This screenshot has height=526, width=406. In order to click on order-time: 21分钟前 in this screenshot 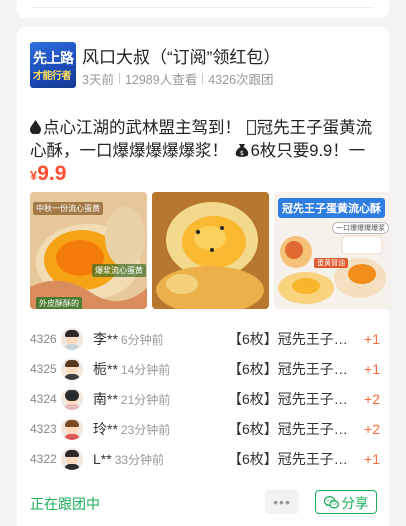, I will do `click(145, 400)`.